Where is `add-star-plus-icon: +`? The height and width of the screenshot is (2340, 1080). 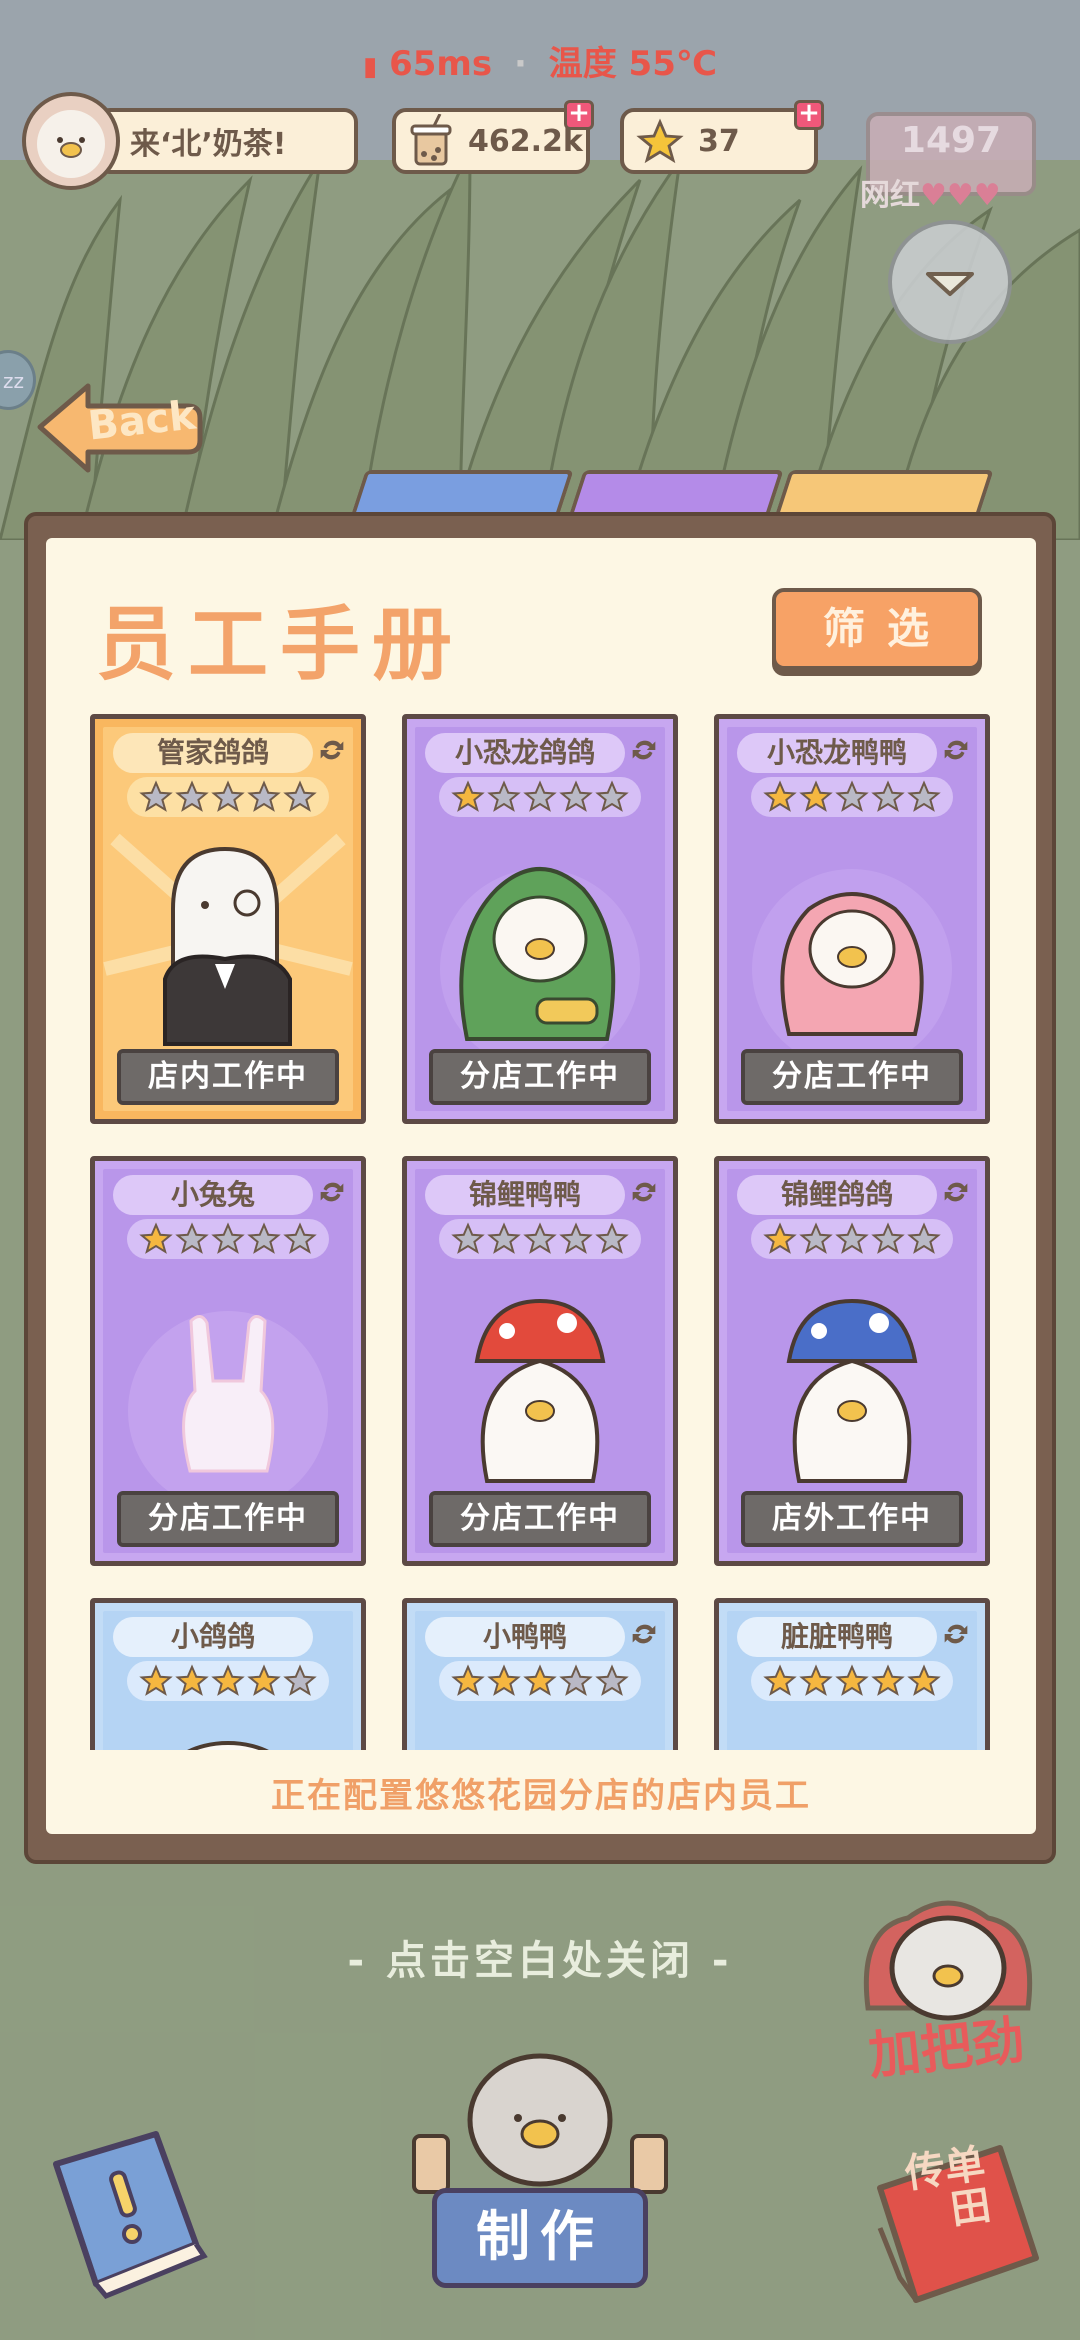 add-star-plus-icon: + is located at coordinates (809, 115).